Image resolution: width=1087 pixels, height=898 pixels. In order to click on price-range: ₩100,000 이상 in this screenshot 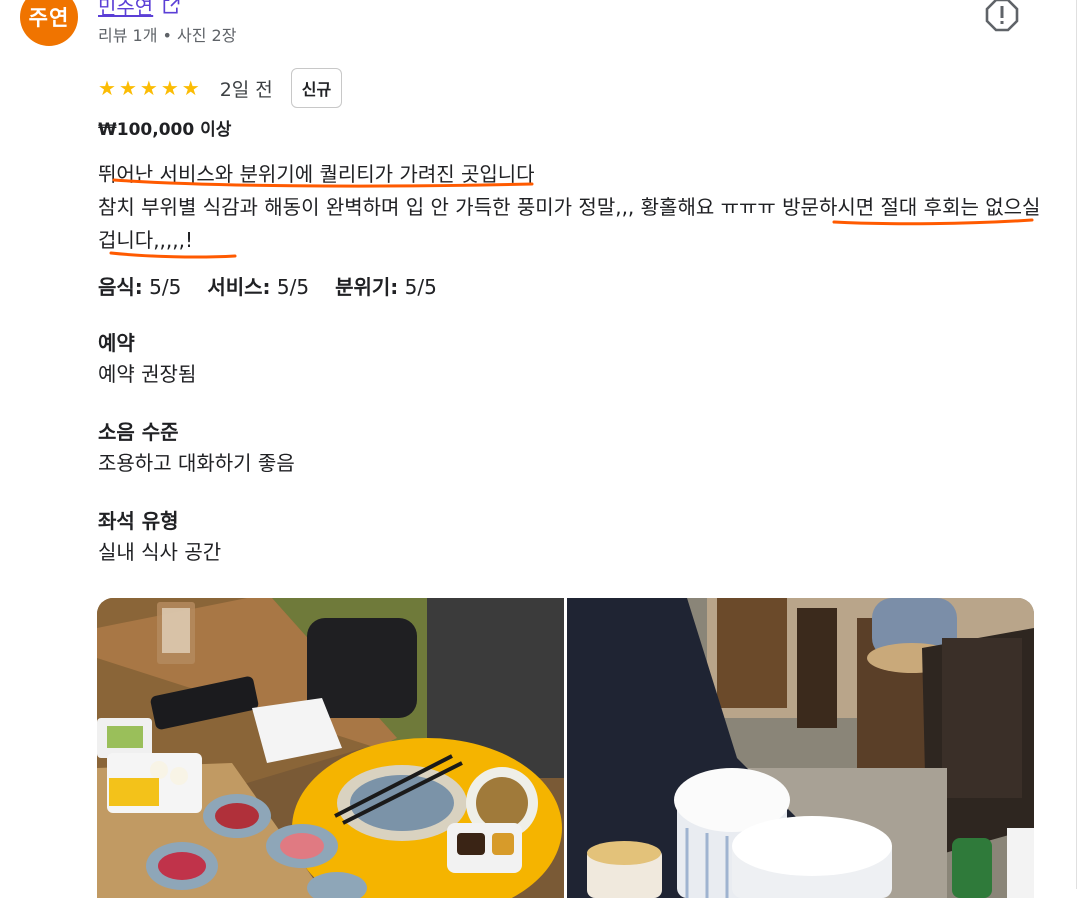, I will do `click(165, 130)`.